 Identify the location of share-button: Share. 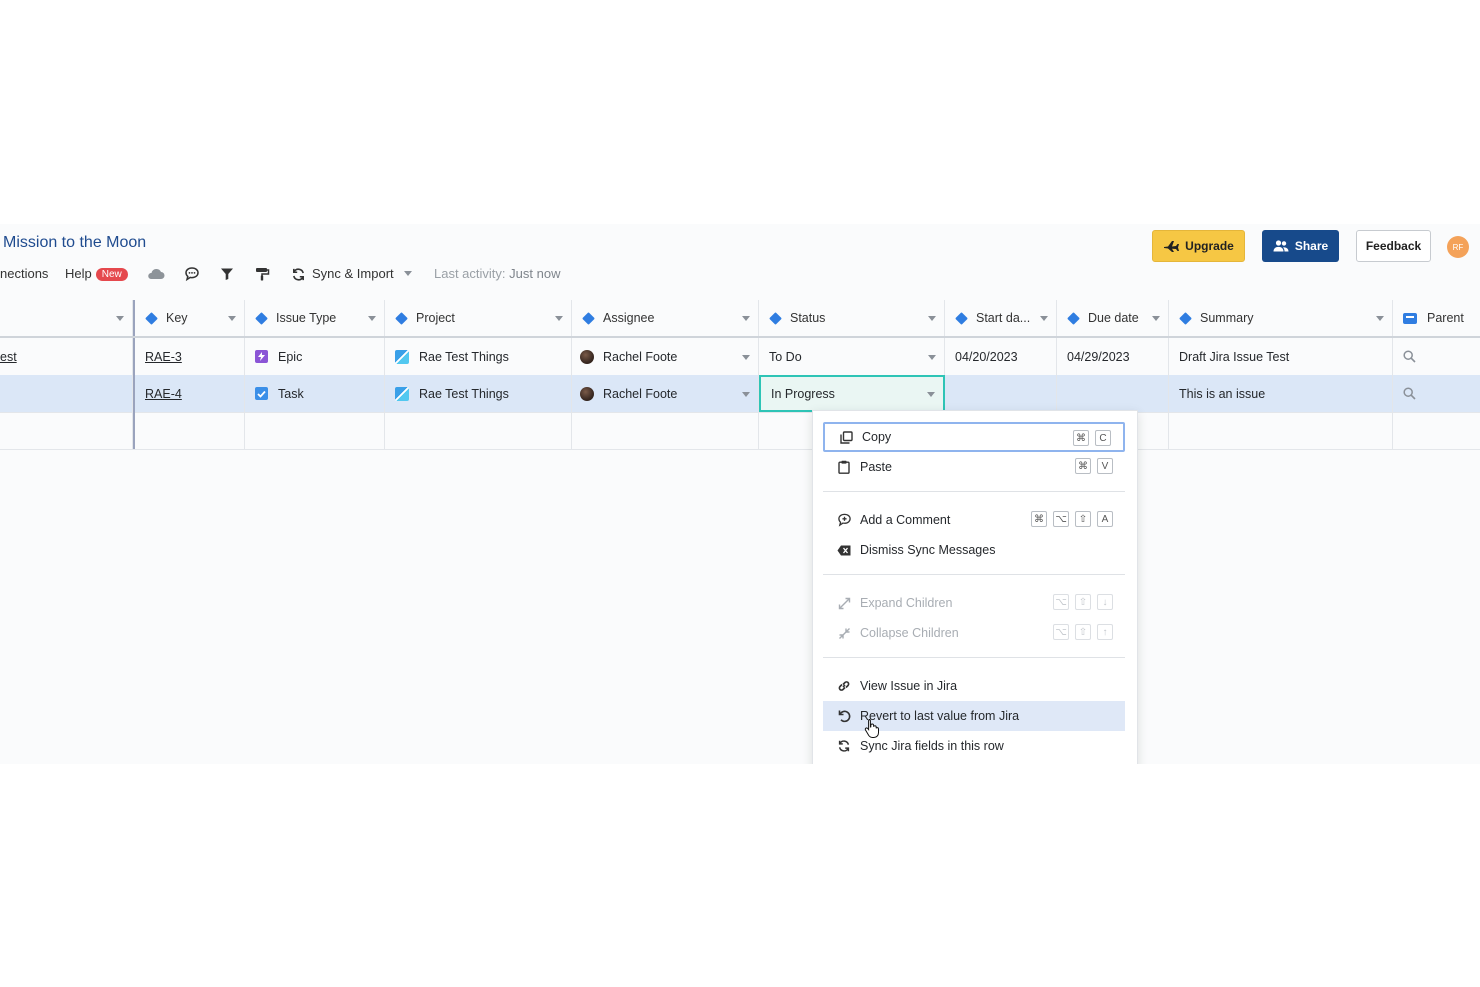
(1300, 246).